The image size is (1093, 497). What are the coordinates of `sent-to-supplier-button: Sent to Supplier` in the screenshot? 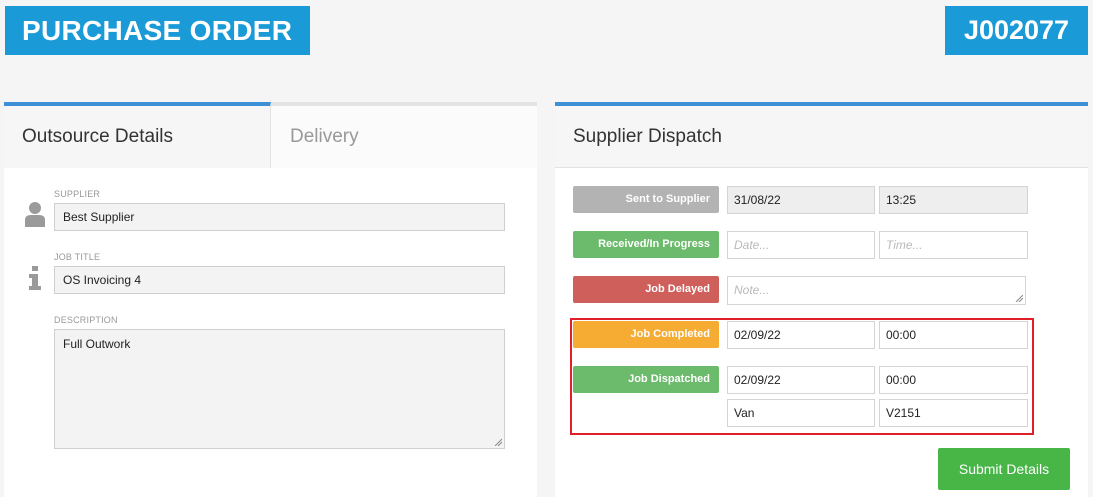 It's located at (646, 199).